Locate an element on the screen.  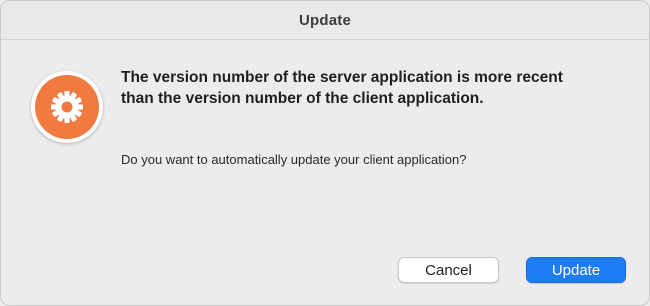
dialog-titlebar: Update is located at coordinates (325, 20).